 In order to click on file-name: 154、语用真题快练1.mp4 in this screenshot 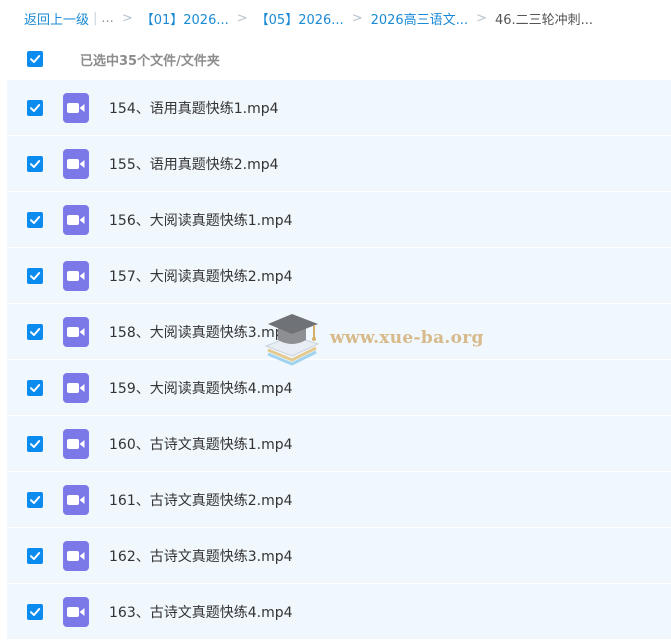, I will do `click(194, 108)`.